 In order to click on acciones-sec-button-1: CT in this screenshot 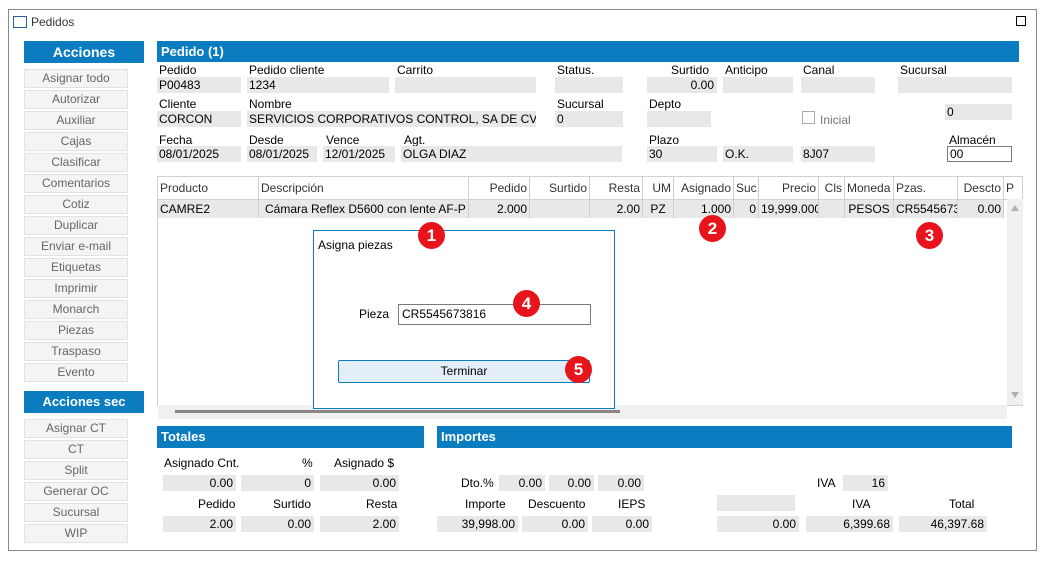, I will do `click(76, 449)`.